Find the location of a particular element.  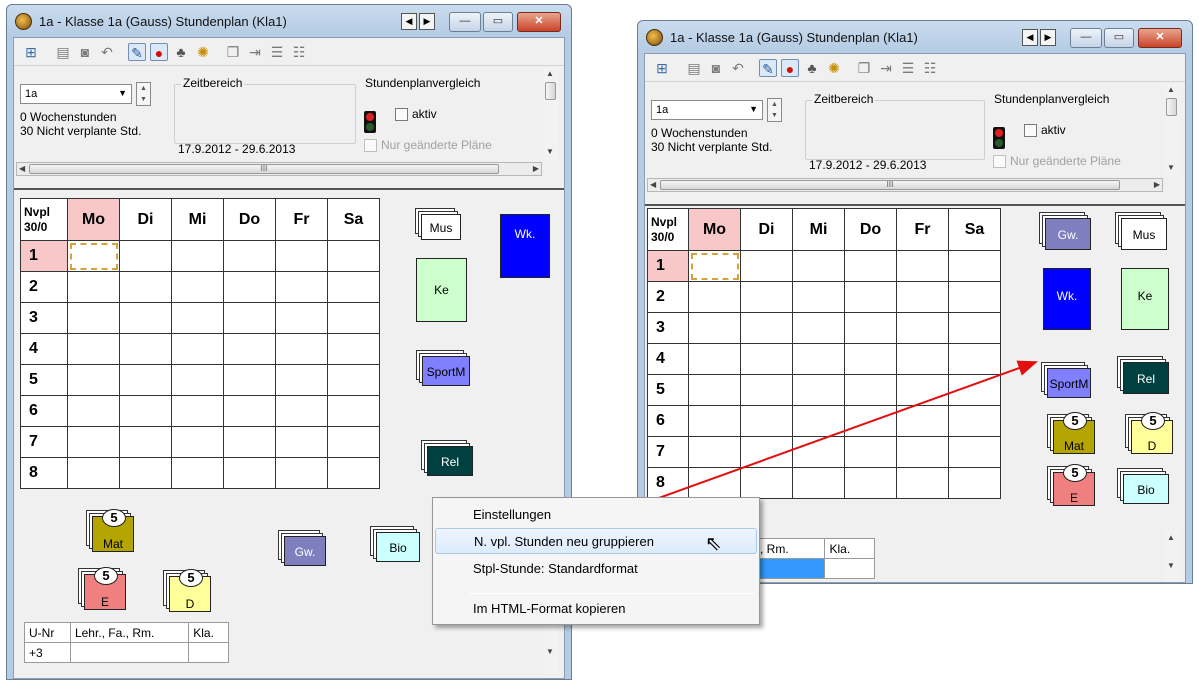

mouse-cursor-icon: ⇖ is located at coordinates (713, 544).